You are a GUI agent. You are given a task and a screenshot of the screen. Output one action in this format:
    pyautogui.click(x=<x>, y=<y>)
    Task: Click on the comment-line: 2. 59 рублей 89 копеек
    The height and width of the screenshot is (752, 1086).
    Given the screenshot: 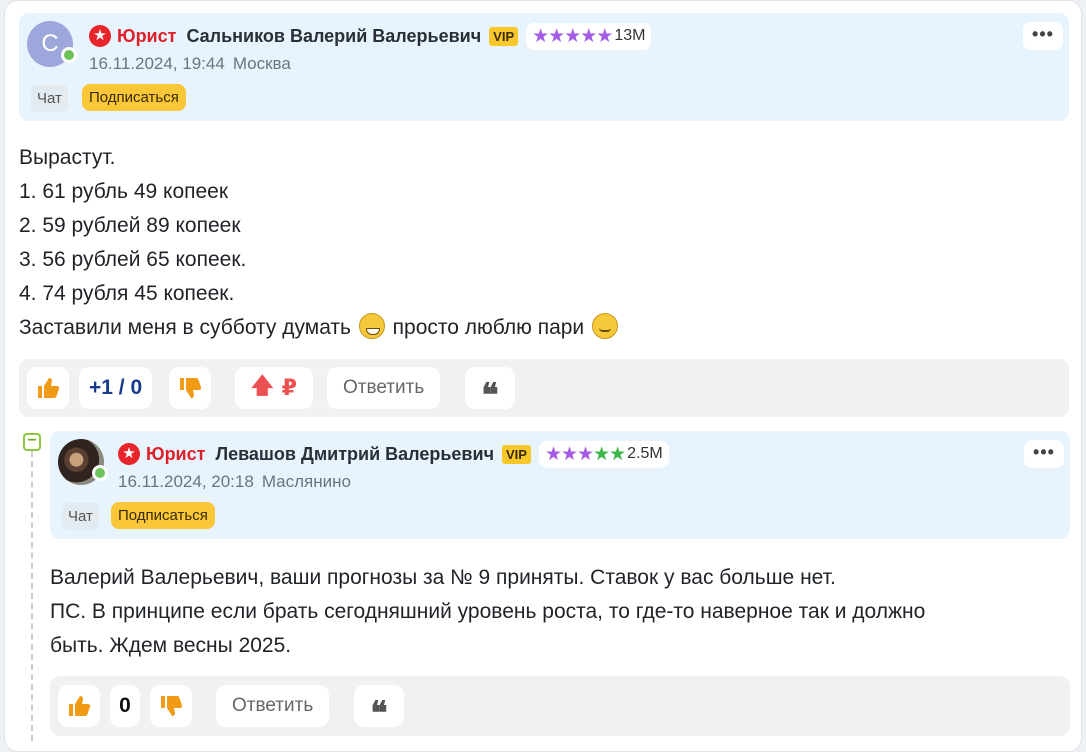 What is the action you would take?
    pyautogui.click(x=130, y=225)
    